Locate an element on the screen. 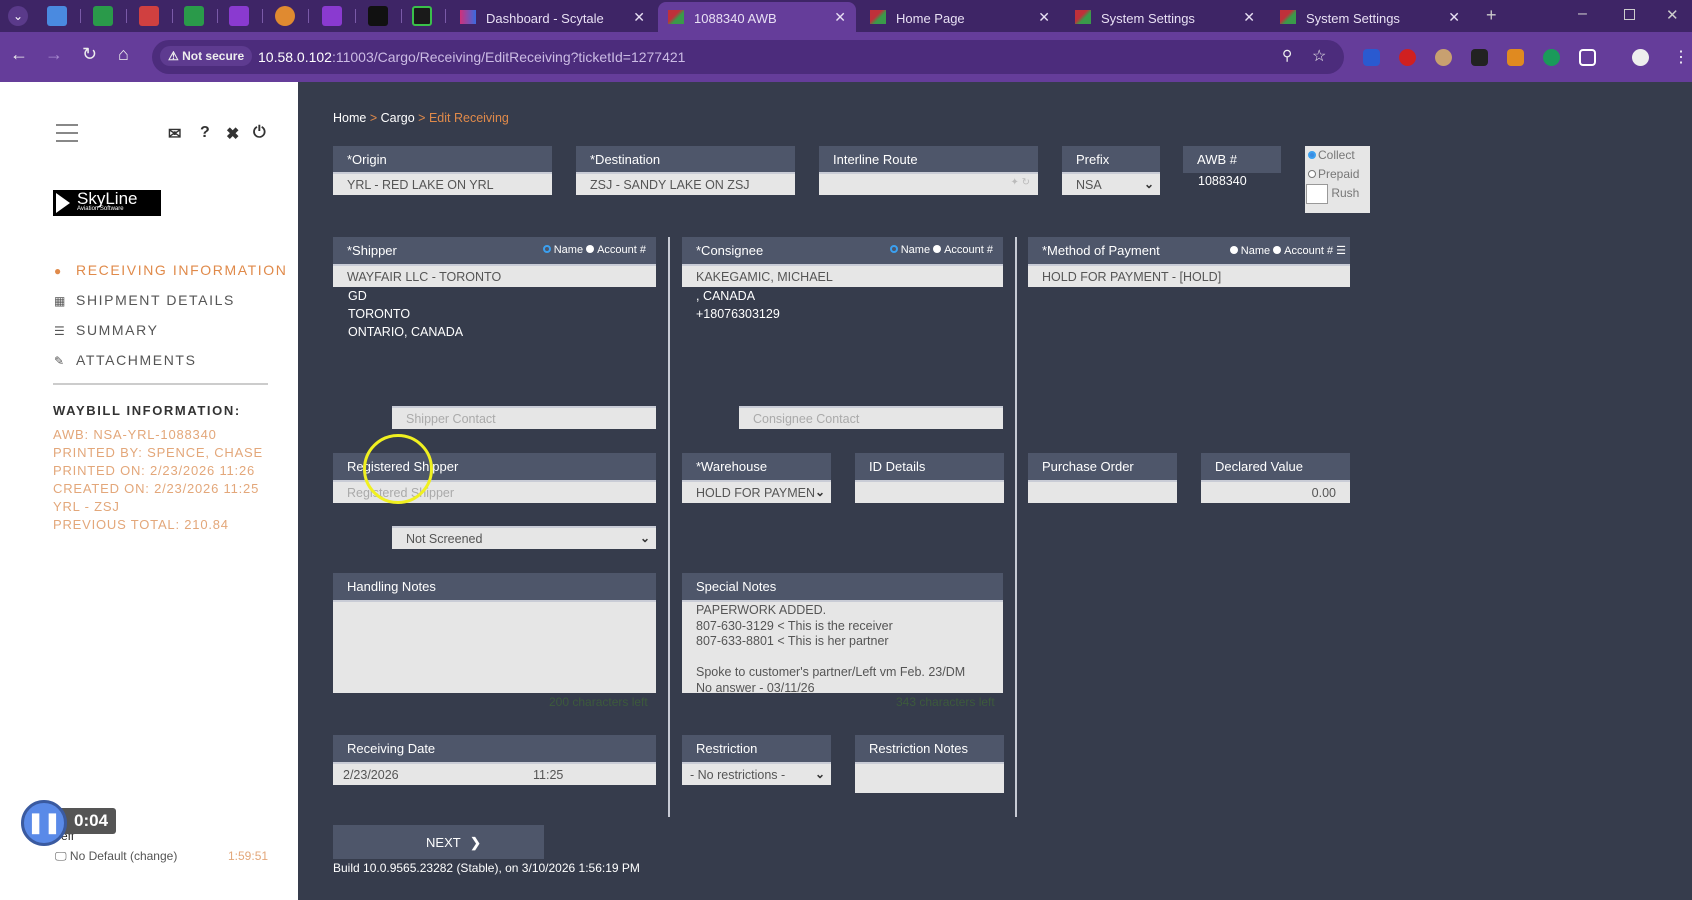 The height and width of the screenshot is (900, 1692). home-icon: ⌂ is located at coordinates (123, 54).